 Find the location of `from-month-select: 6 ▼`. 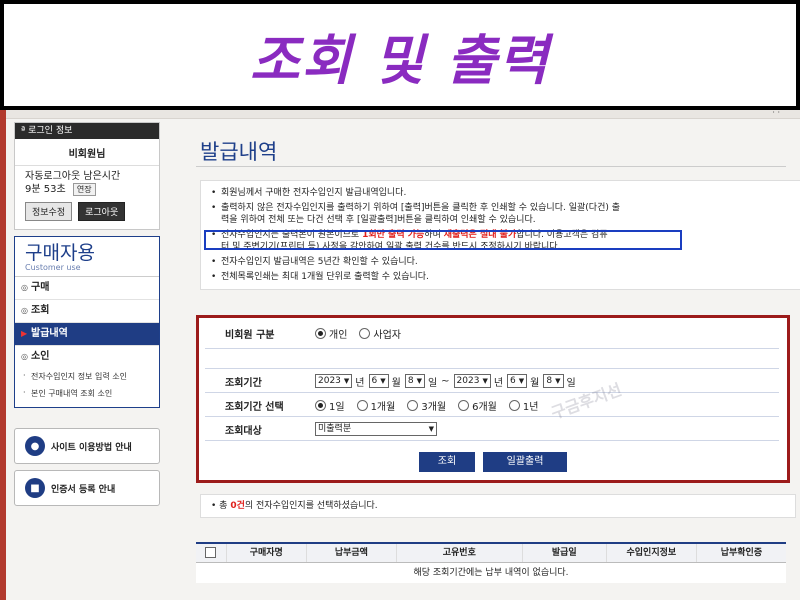

from-month-select: 6 ▼ is located at coordinates (378, 381).